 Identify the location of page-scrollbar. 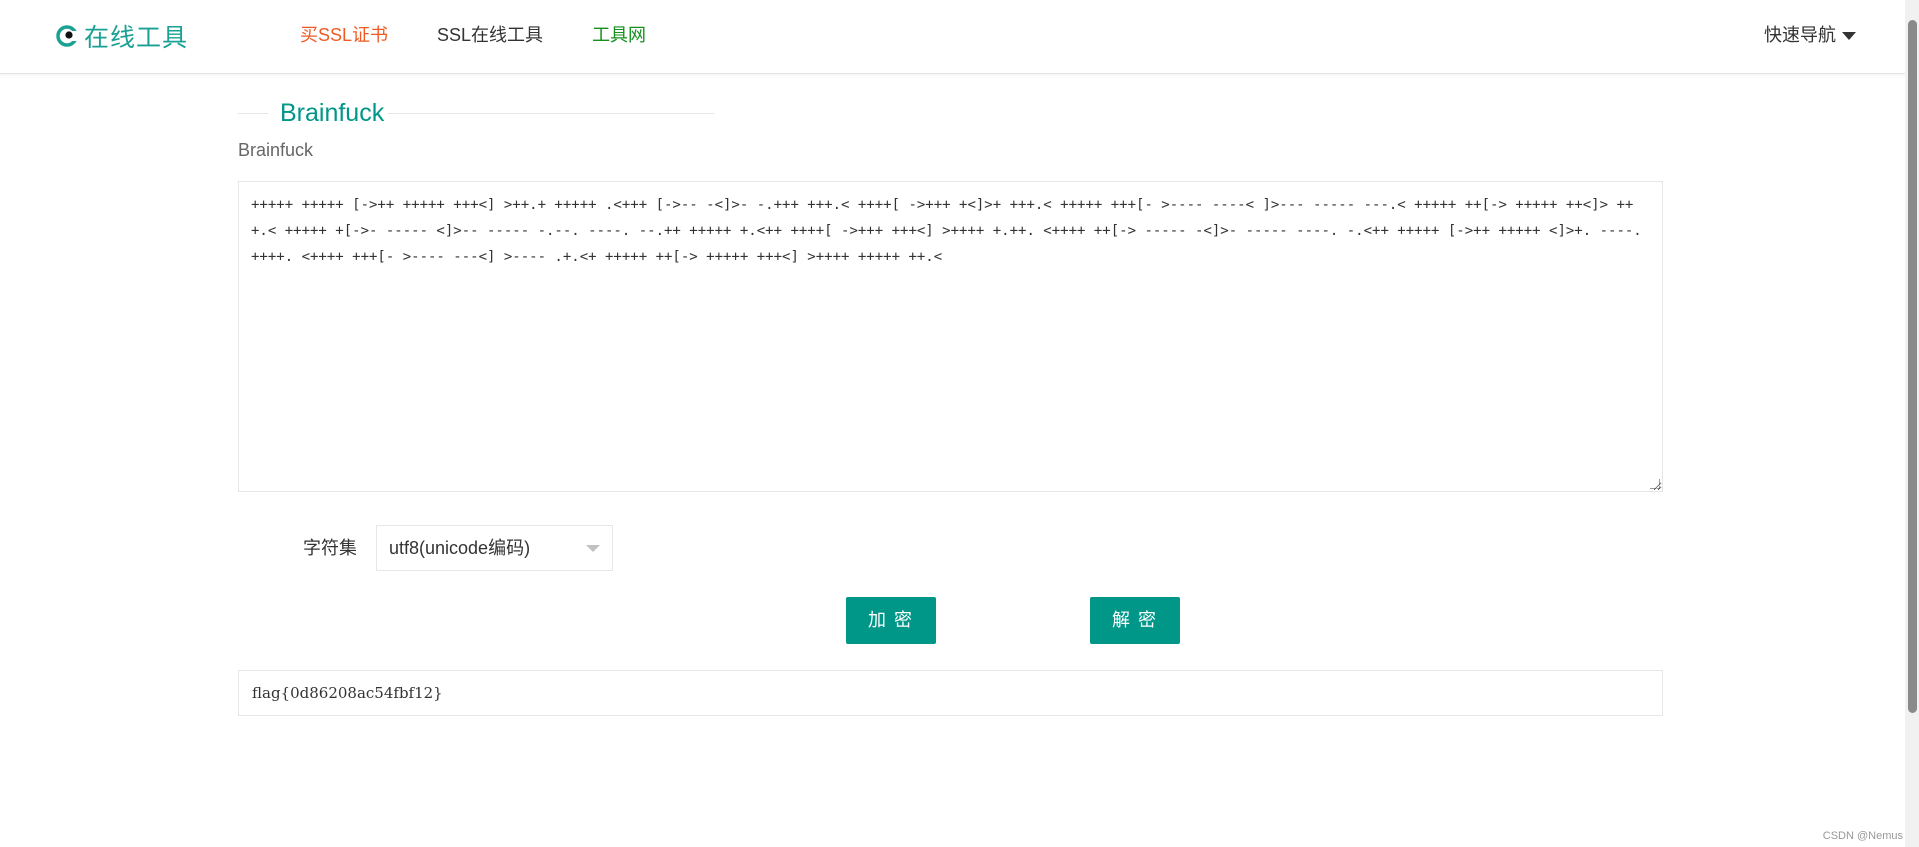
(1912, 423).